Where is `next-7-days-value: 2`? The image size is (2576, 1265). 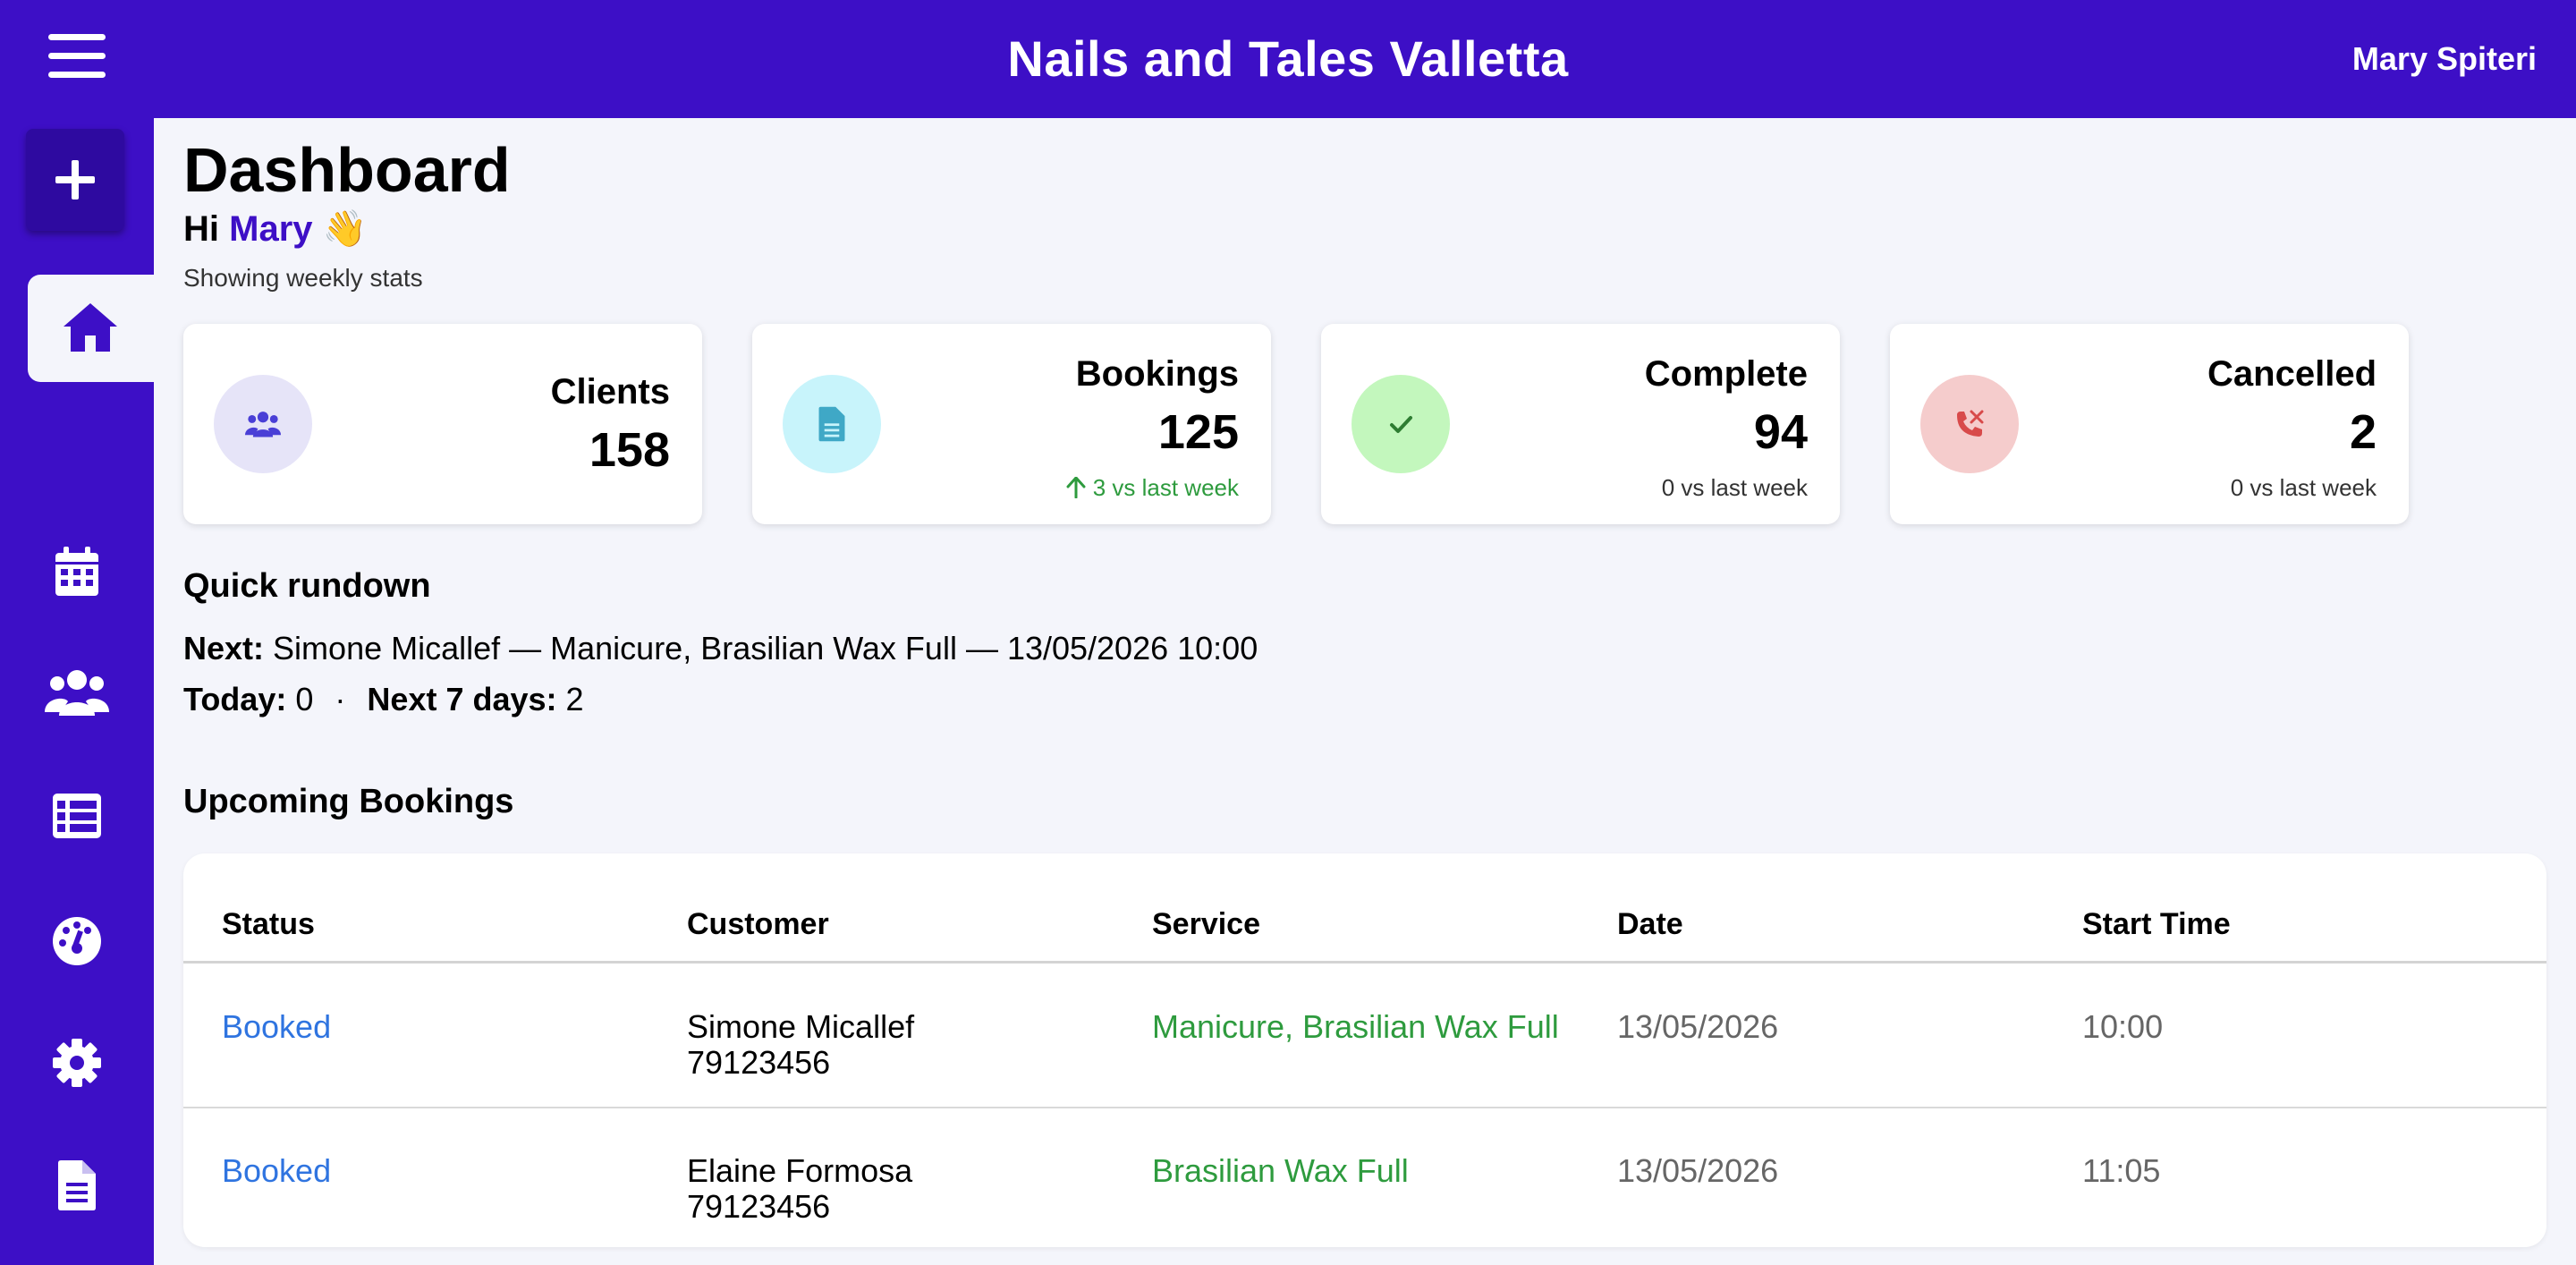
next-7-days-value: 2 is located at coordinates (574, 699).